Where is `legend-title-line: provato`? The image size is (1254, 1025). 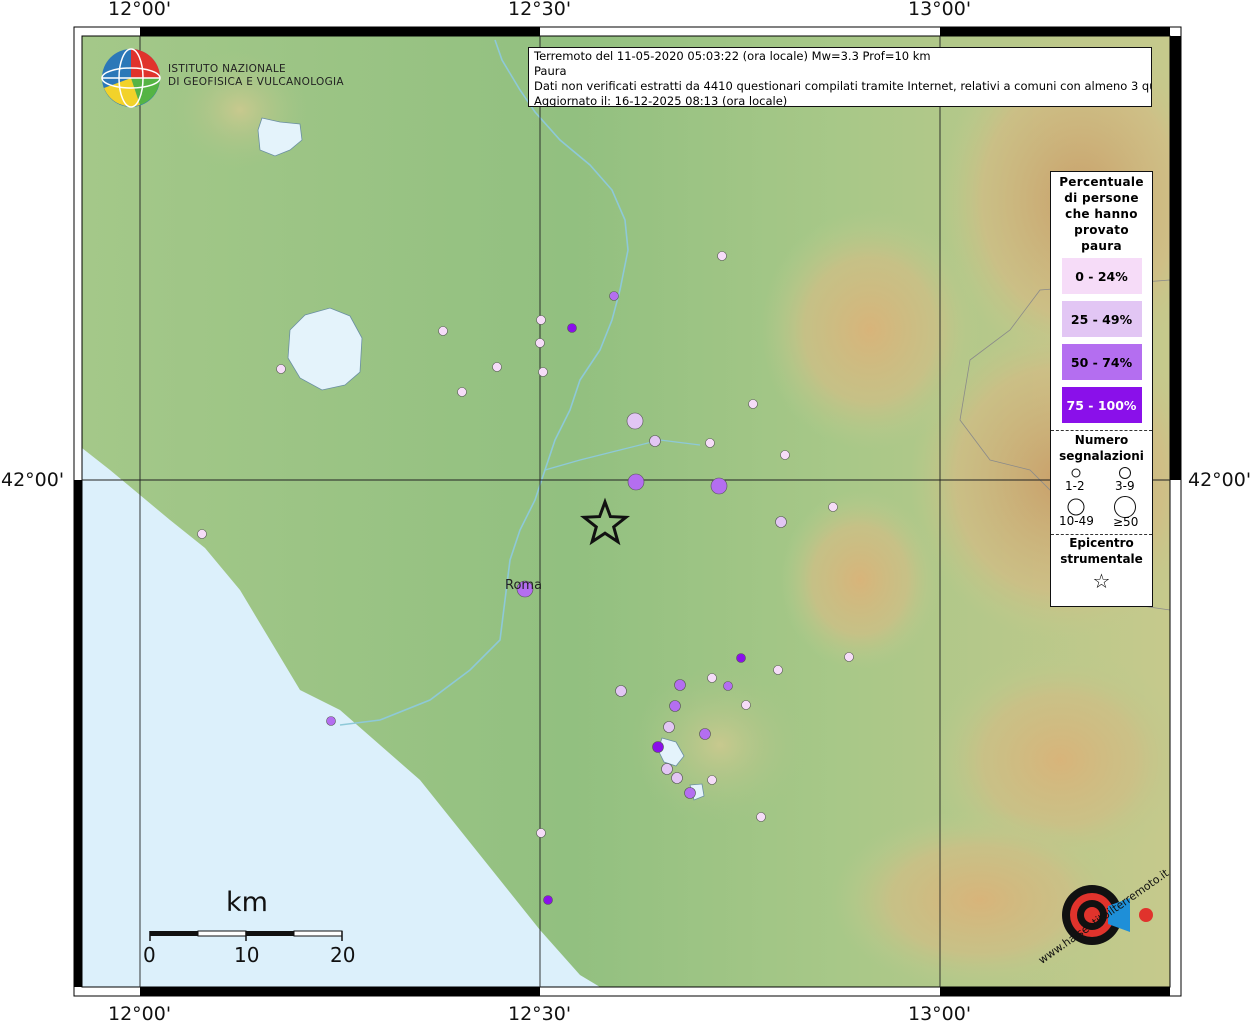 legend-title-line: provato is located at coordinates (1101, 230).